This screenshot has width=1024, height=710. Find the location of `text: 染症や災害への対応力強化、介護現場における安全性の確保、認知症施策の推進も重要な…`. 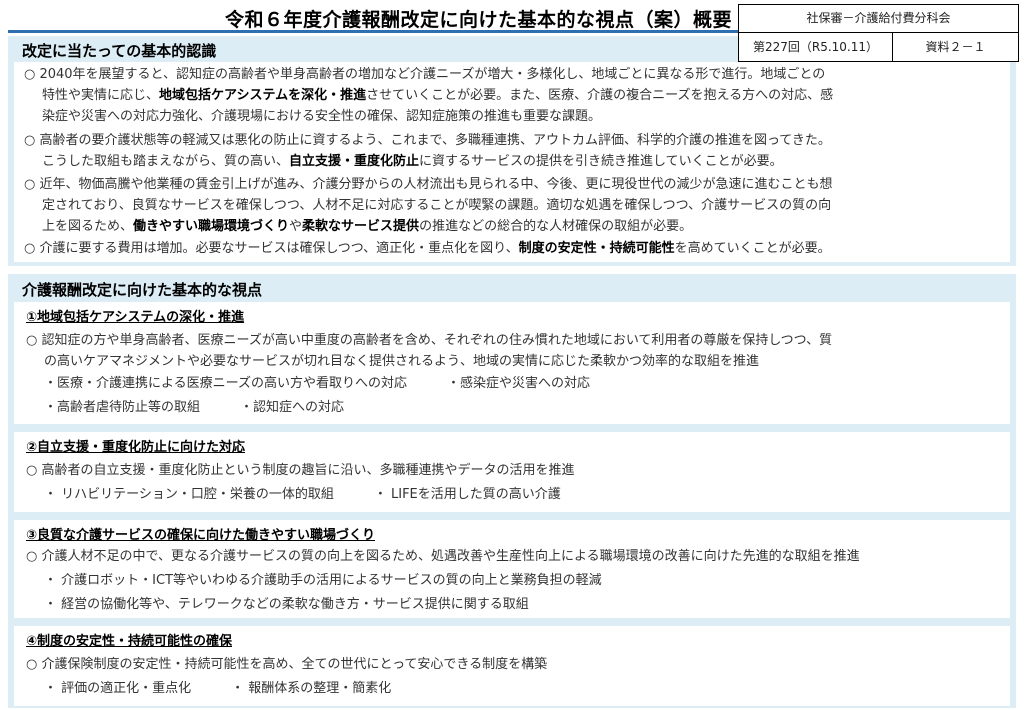

text: 染症や災害への対応力強化、介護現場における安全性の確保、認知症施策の推進も重要な… is located at coordinates (322, 116).